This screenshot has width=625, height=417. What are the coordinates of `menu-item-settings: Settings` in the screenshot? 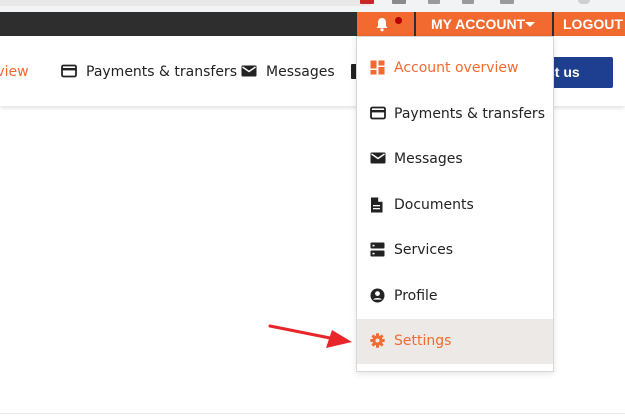 It's located at (455, 341).